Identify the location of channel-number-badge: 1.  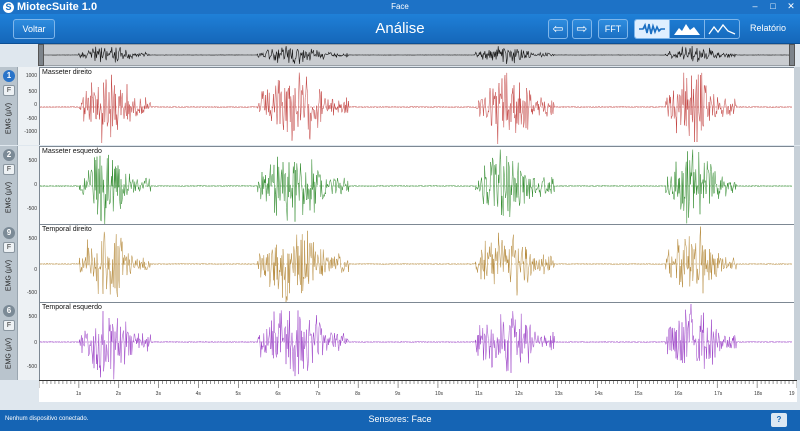
(9, 76).